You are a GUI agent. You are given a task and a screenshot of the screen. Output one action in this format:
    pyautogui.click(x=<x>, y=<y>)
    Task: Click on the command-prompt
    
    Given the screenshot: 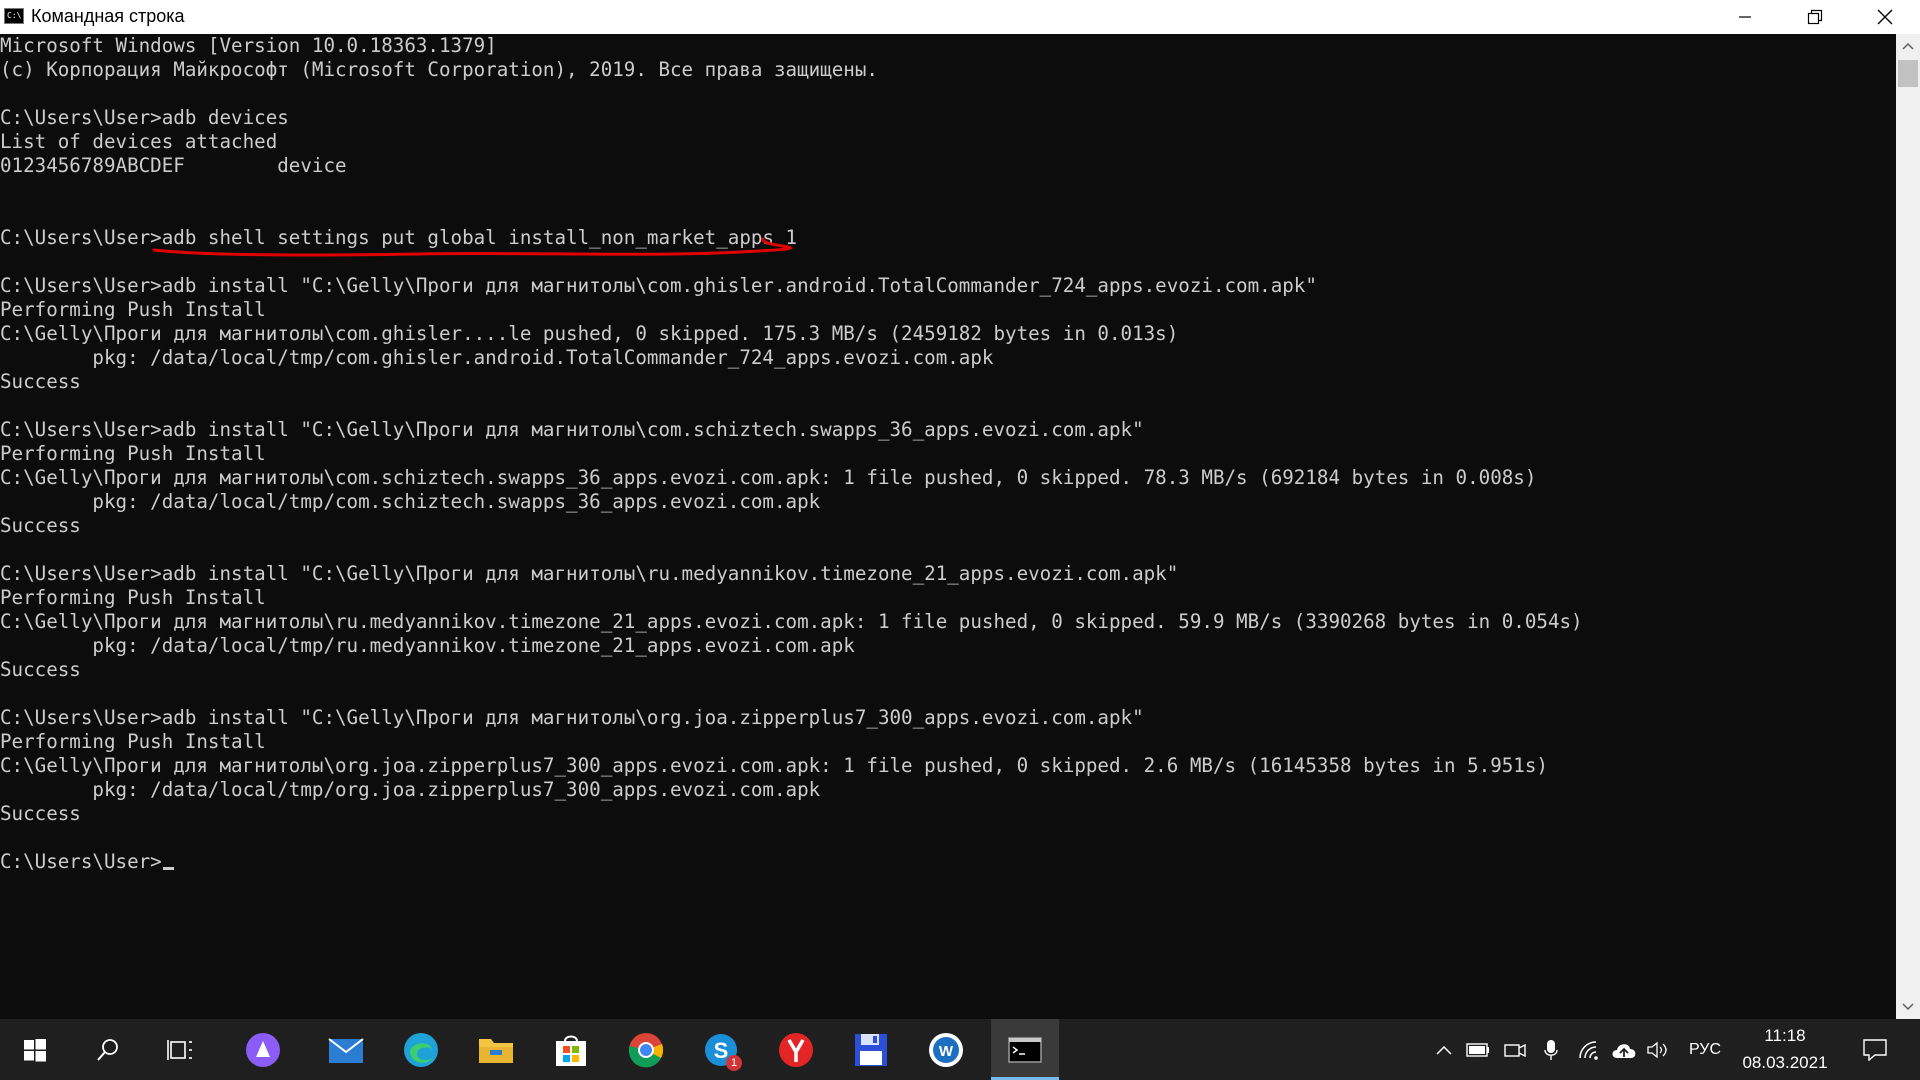 What is the action you would take?
    pyautogui.click(x=1025, y=1049)
    